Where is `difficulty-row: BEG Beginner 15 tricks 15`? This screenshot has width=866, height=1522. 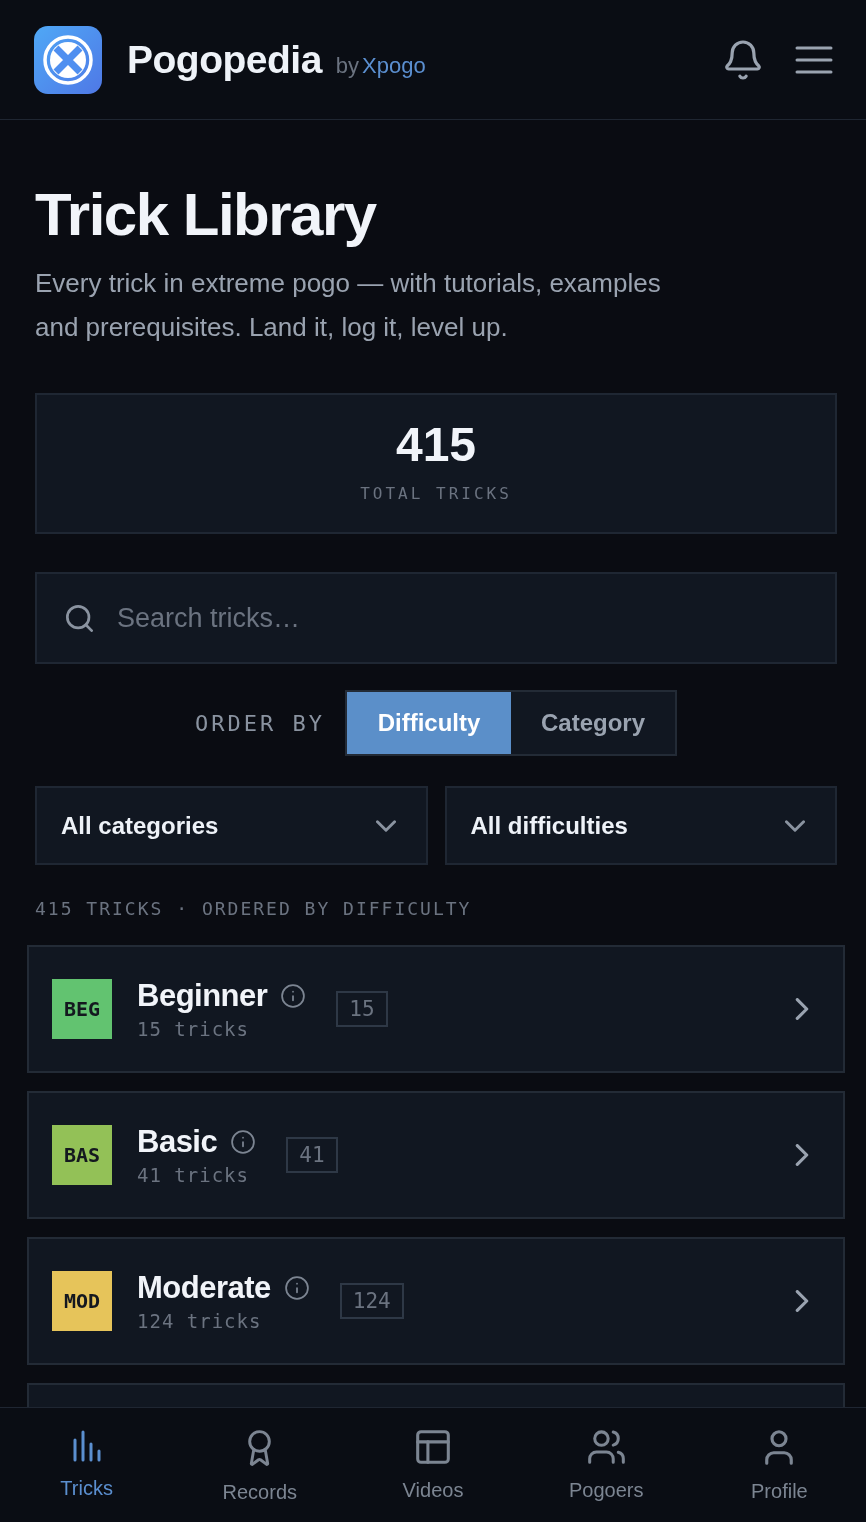
difficulty-row: BEG Beginner 15 tricks 15 is located at coordinates (436, 1009).